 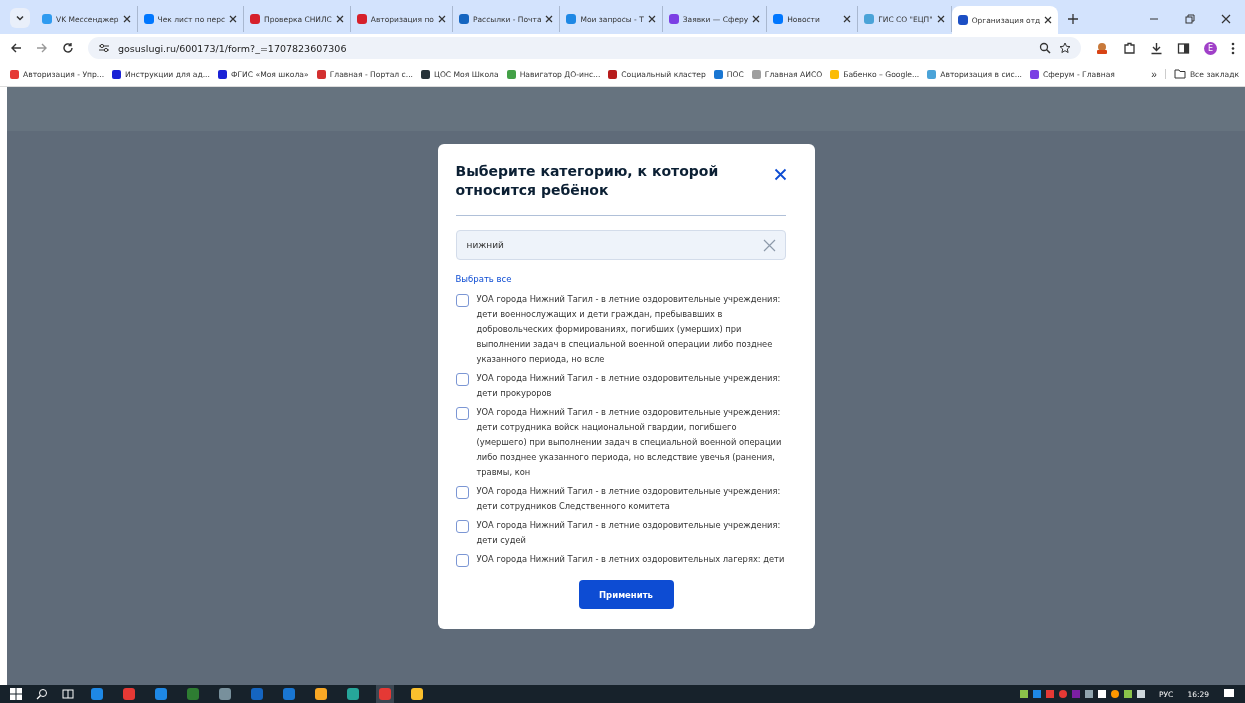 What do you see at coordinates (626, 594) in the screenshot?
I see `apply-button: Применить` at bounding box center [626, 594].